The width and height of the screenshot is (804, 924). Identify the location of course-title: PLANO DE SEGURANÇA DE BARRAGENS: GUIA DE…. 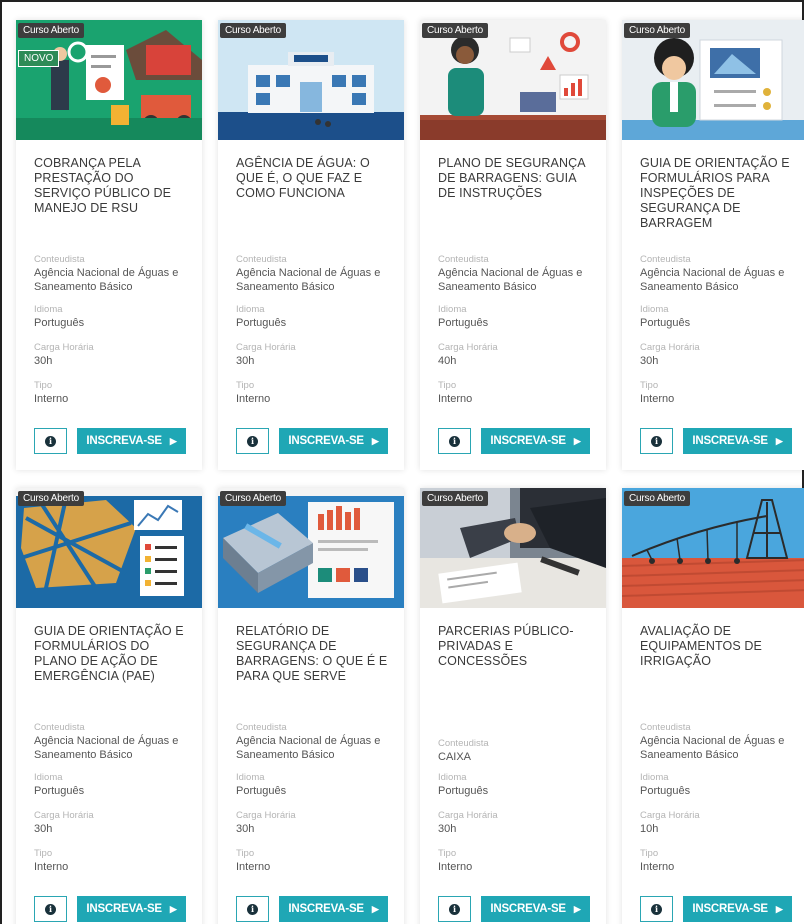
(517, 178).